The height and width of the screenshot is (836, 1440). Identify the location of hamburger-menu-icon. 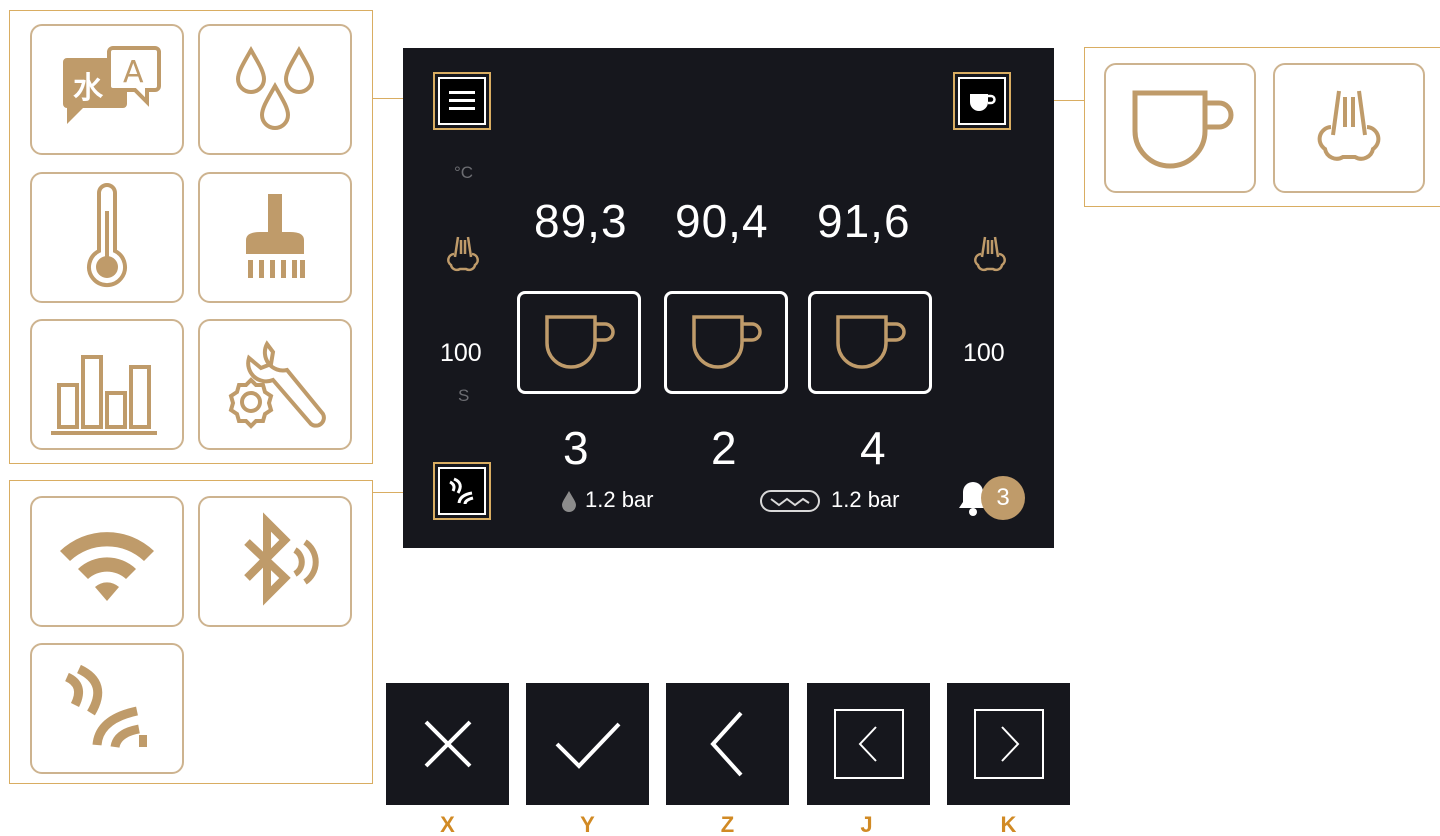
(462, 100).